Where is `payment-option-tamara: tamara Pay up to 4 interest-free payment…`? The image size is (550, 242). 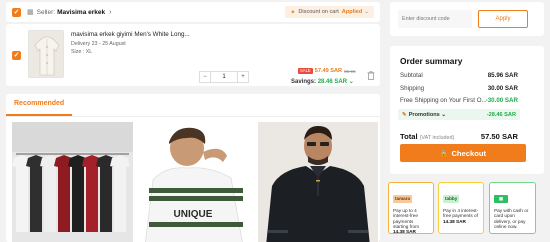 payment-option-tamara: tamara Pay up to 4 interest-free payment… is located at coordinates (411, 208).